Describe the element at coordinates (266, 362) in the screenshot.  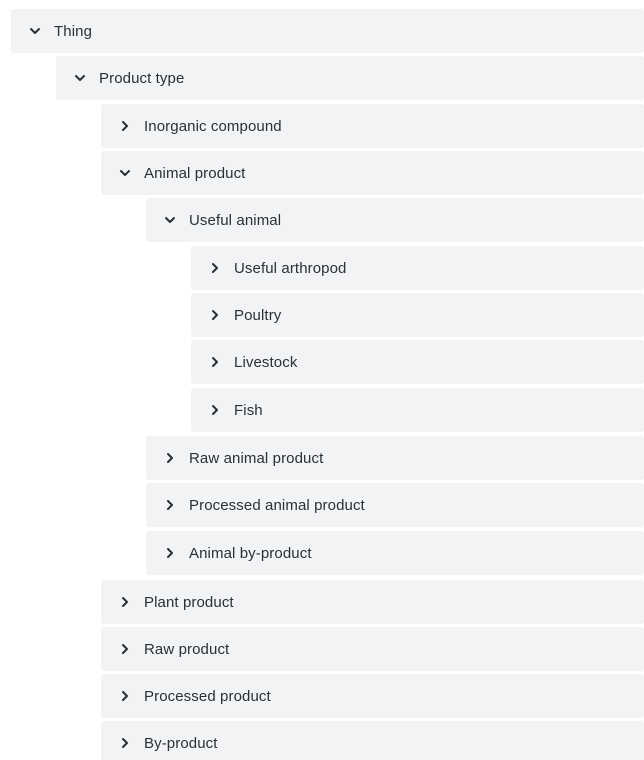
I see `tree-node-label: Livestock` at that location.